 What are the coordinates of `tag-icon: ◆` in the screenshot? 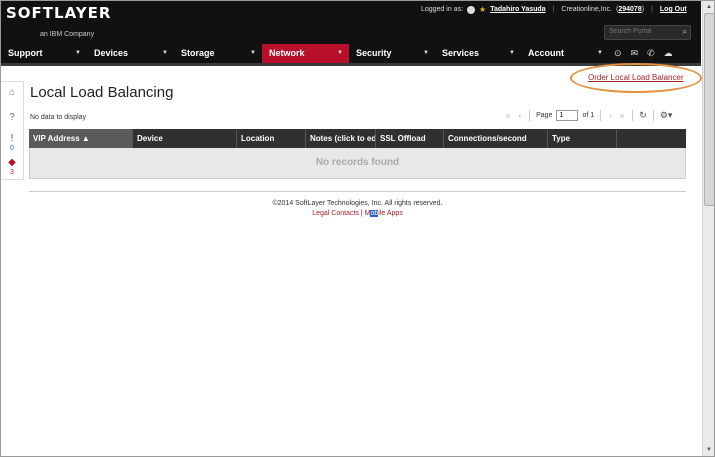 It's located at (12, 162).